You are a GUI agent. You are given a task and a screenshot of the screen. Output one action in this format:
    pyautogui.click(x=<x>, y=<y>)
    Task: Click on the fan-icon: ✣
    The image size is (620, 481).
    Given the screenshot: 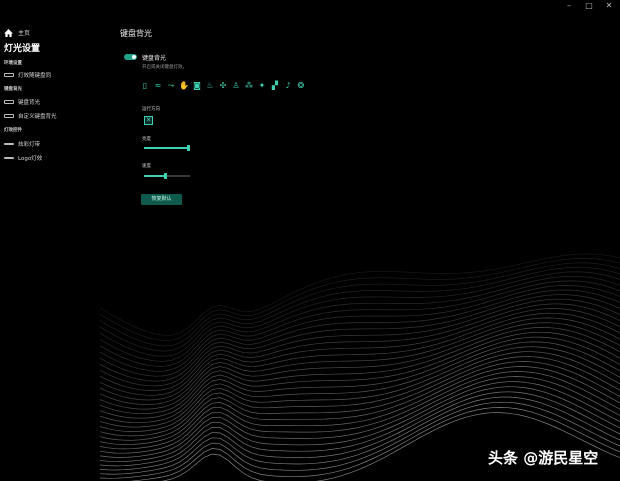 What is the action you would take?
    pyautogui.click(x=223, y=85)
    